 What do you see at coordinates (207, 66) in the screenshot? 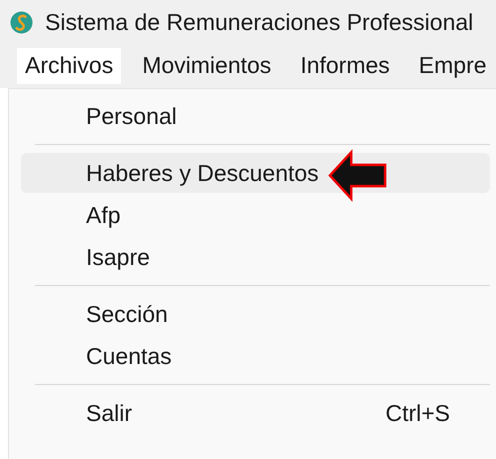
I see `menu-item: Movimientos` at bounding box center [207, 66].